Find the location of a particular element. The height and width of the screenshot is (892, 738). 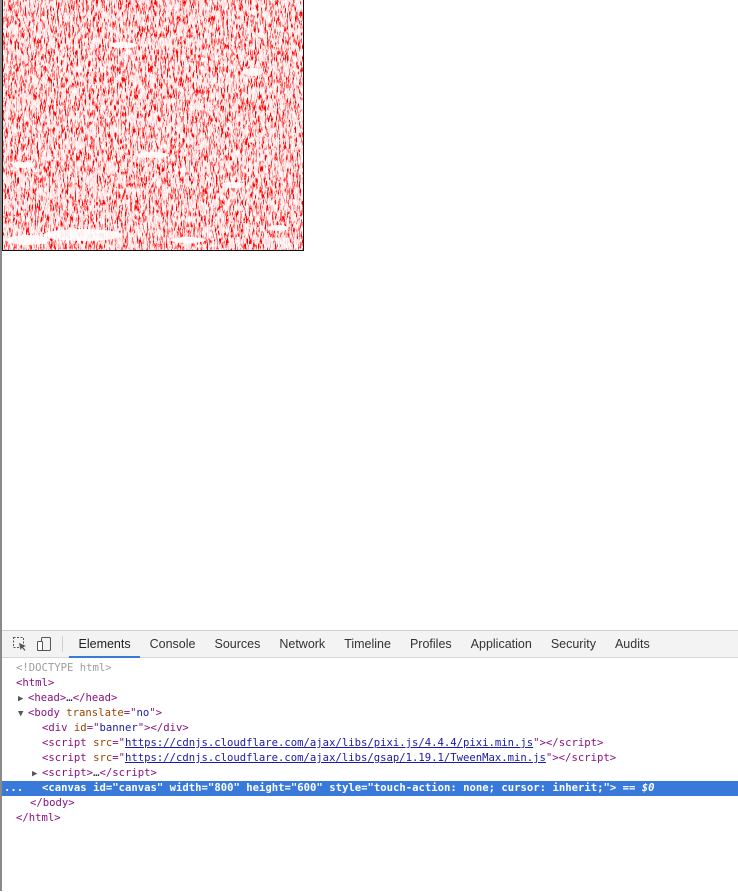

collapse-arrow-icon: ▼ is located at coordinates (23, 714).